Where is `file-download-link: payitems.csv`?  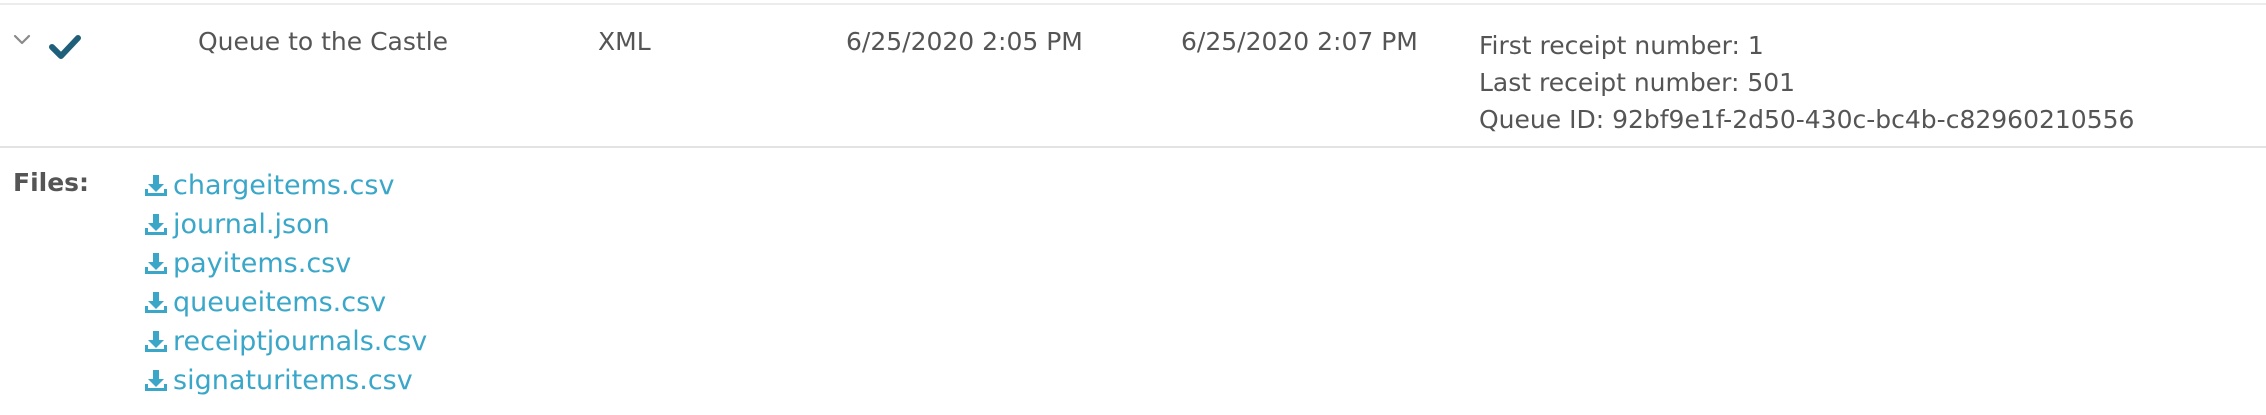
file-download-link: payitems.csv is located at coordinates (285, 263).